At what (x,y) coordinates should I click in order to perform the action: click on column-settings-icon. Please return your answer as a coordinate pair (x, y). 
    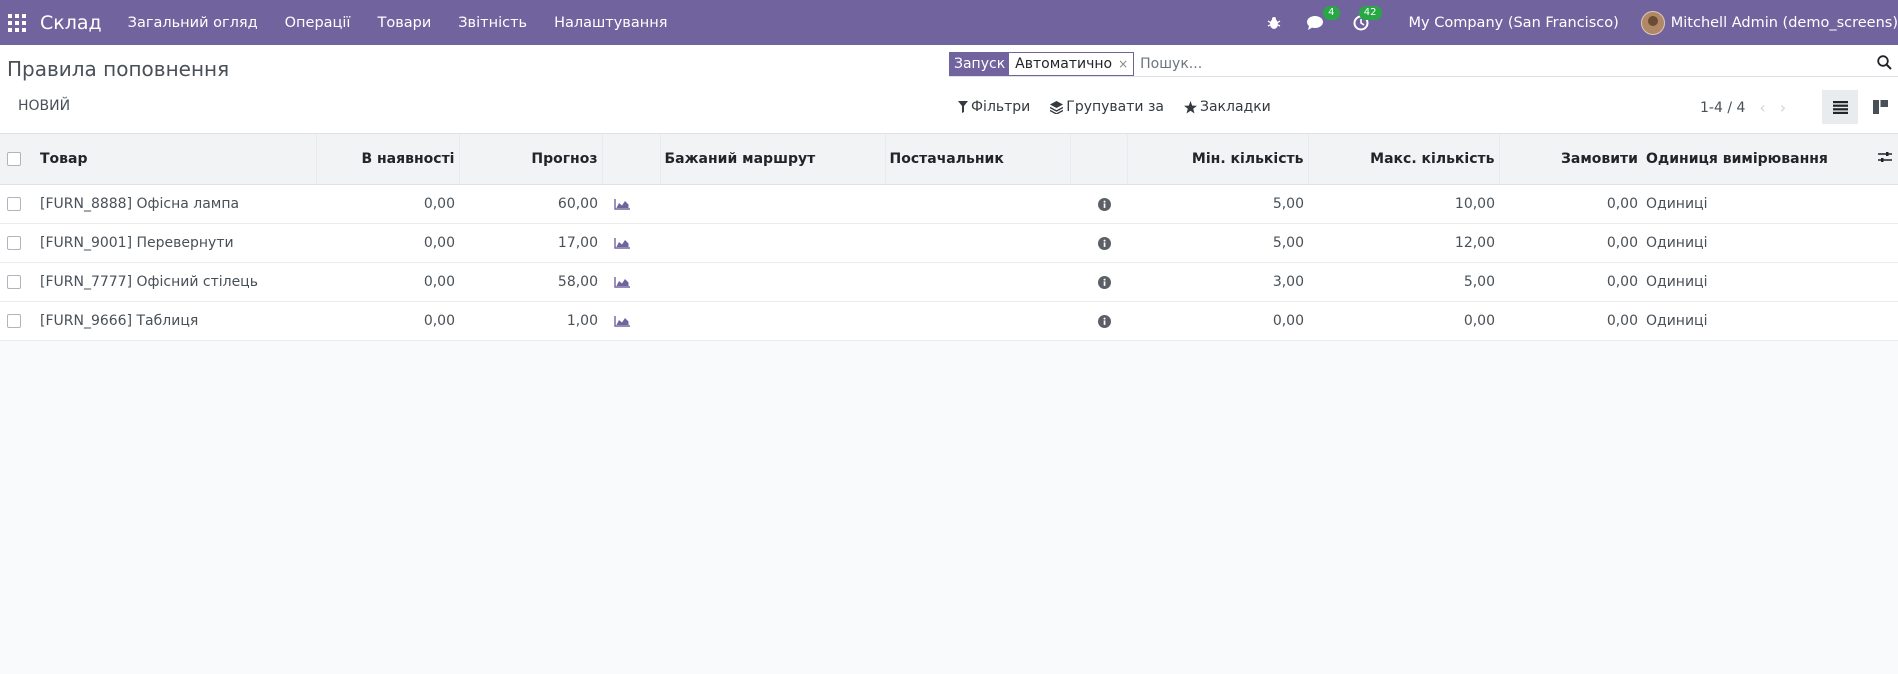
    Looking at the image, I should click on (1885, 157).